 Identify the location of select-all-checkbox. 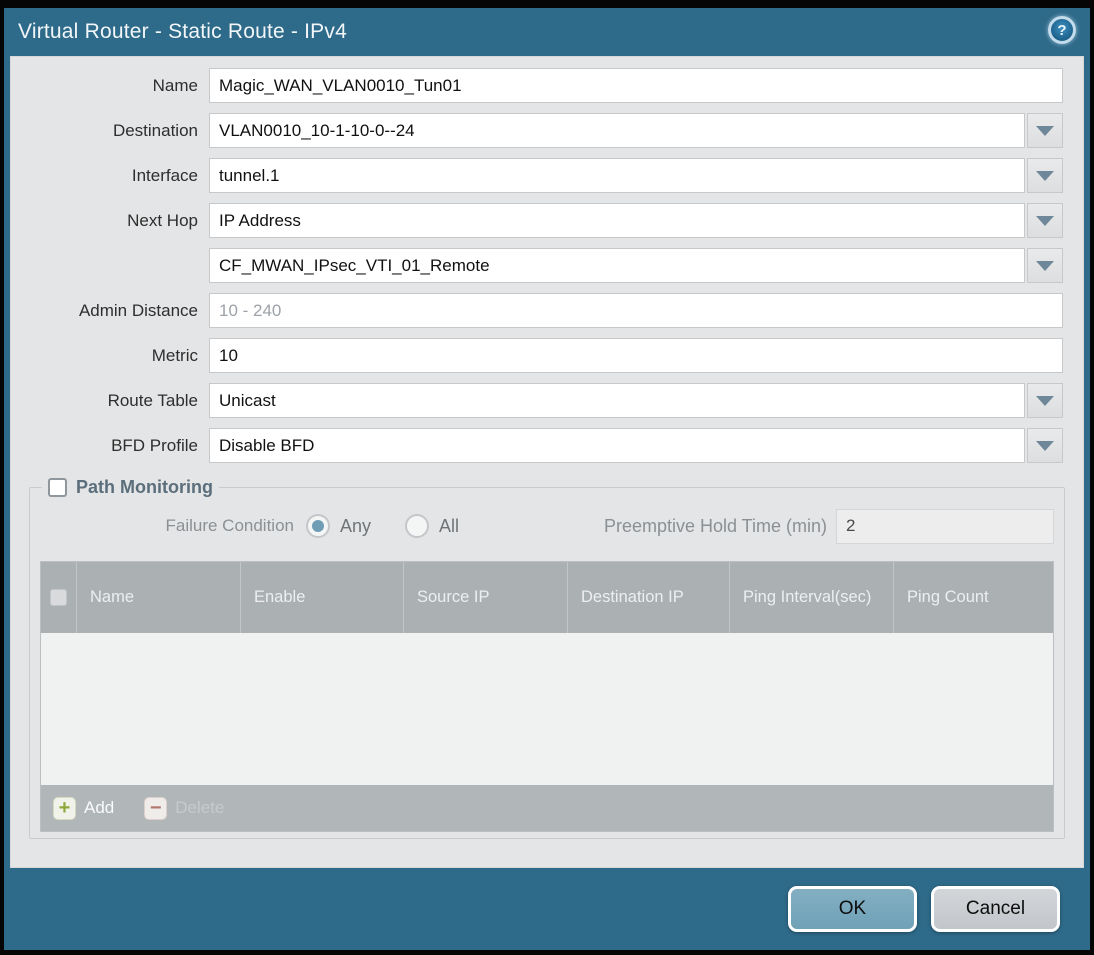
(58, 597).